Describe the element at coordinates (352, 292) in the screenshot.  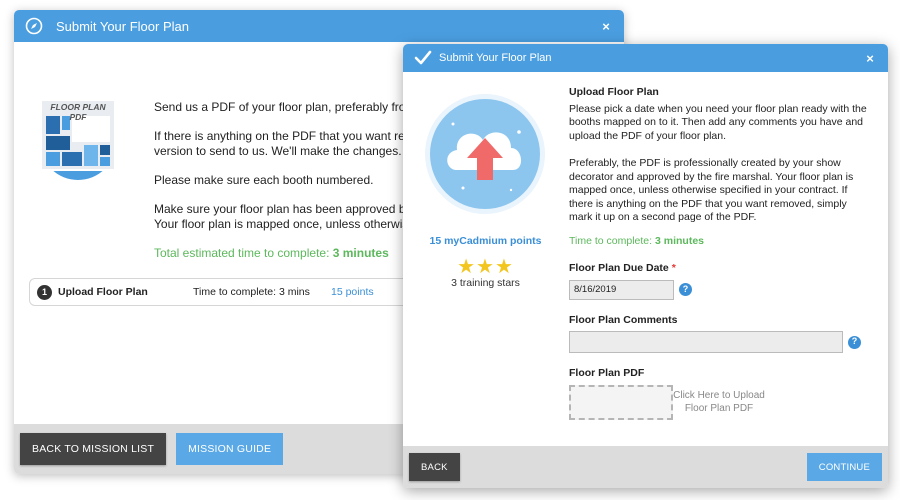
I see `mission-points: 15 points` at that location.